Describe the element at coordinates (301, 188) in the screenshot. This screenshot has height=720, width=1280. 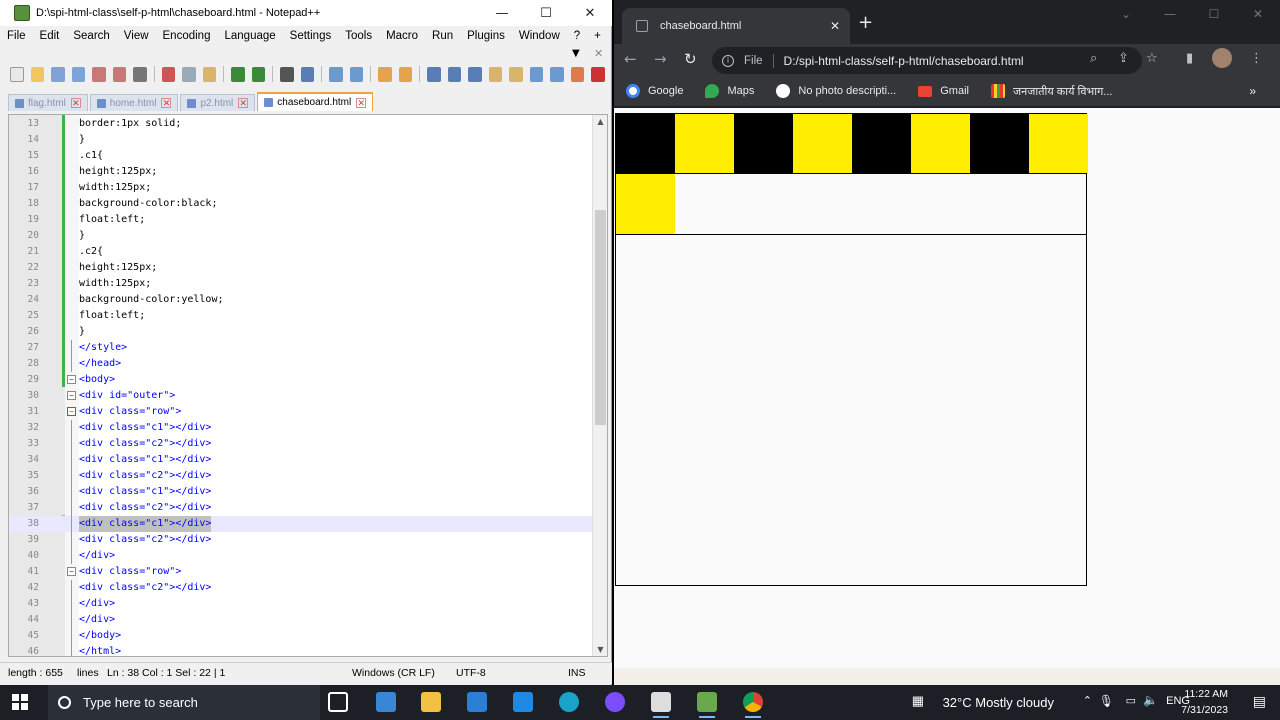
I see `code-line: 17 width:125px;` at that location.